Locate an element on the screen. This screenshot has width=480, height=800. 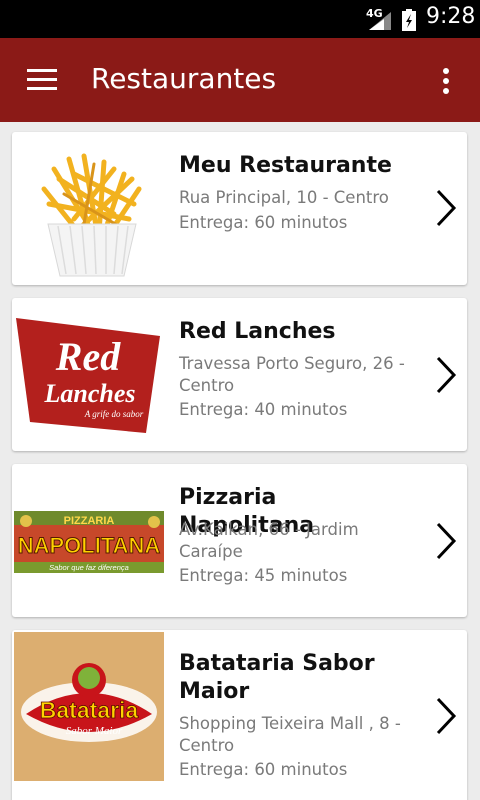
restaurant-name: Meu Restaurante is located at coordinates (285, 165).